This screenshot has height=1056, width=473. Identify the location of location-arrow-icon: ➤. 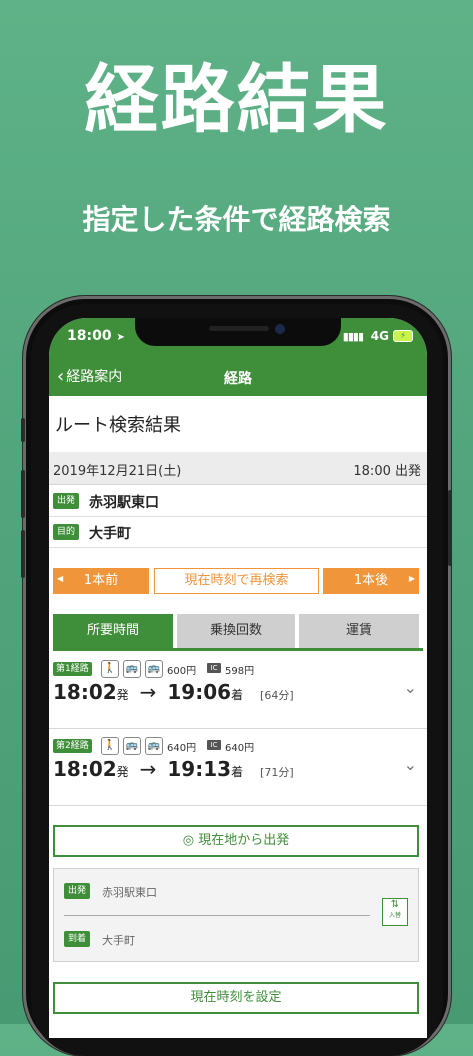
(120, 337).